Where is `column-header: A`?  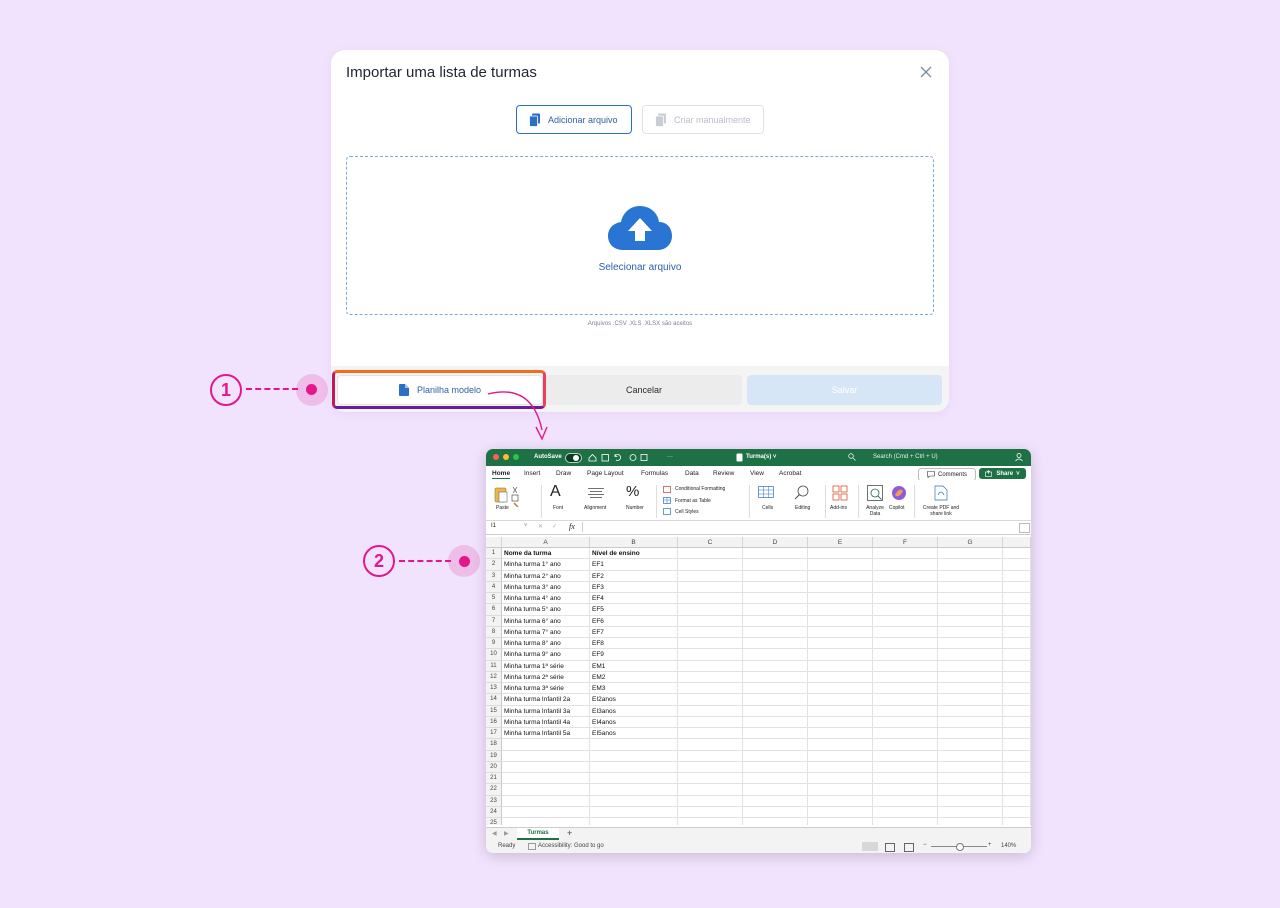
column-header: A is located at coordinates (546, 542).